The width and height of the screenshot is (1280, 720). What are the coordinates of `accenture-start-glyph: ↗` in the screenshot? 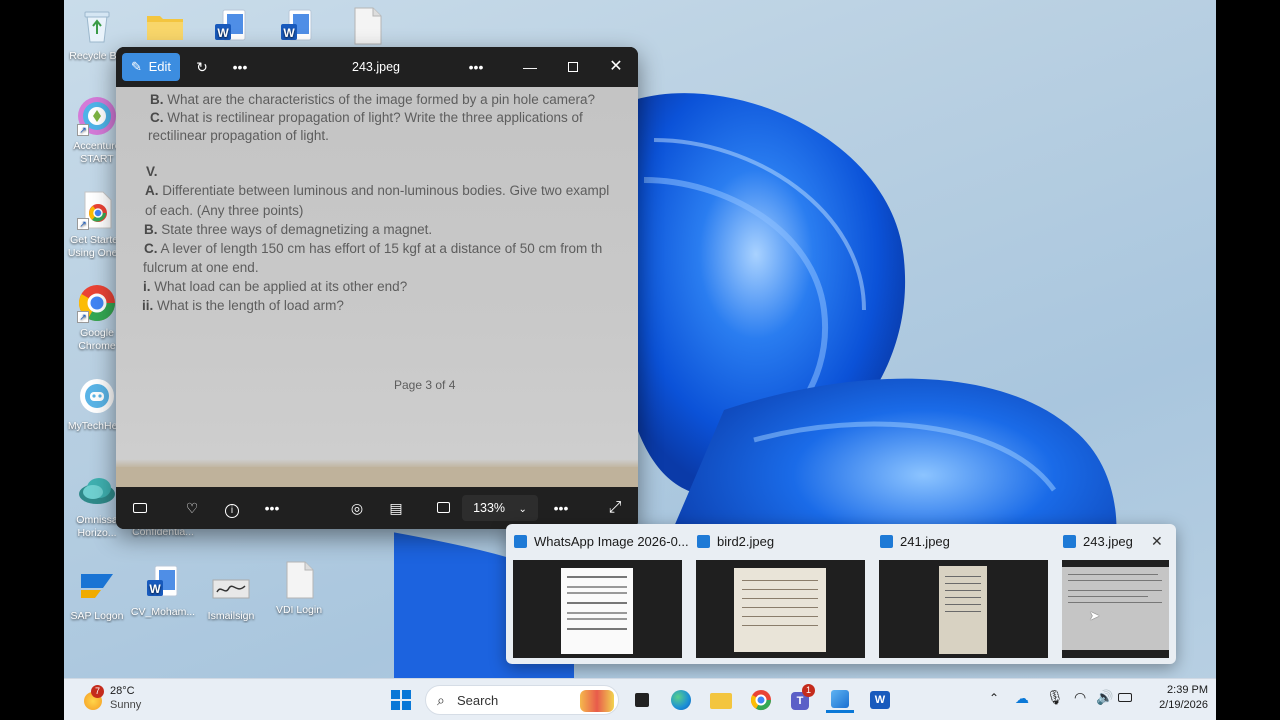 It's located at (97, 116).